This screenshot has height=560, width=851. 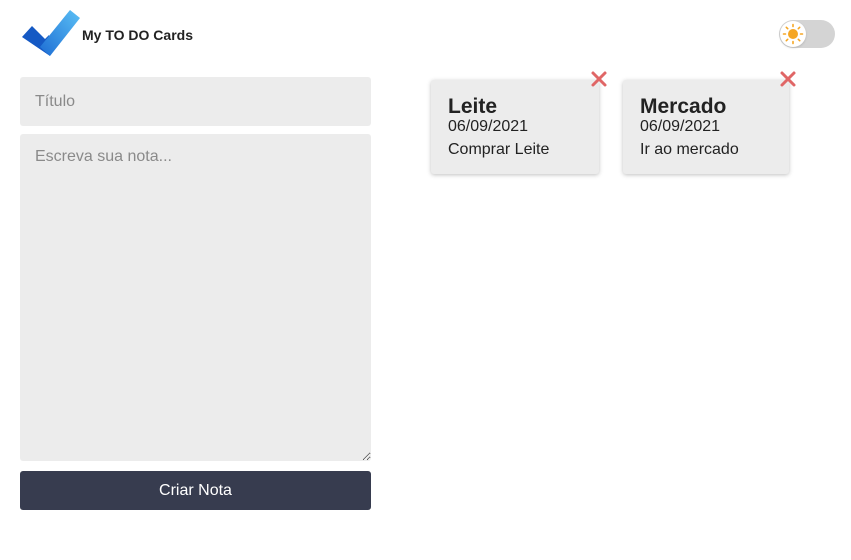 What do you see at coordinates (137, 35) in the screenshot?
I see `app-title: My TO DO Cards` at bounding box center [137, 35].